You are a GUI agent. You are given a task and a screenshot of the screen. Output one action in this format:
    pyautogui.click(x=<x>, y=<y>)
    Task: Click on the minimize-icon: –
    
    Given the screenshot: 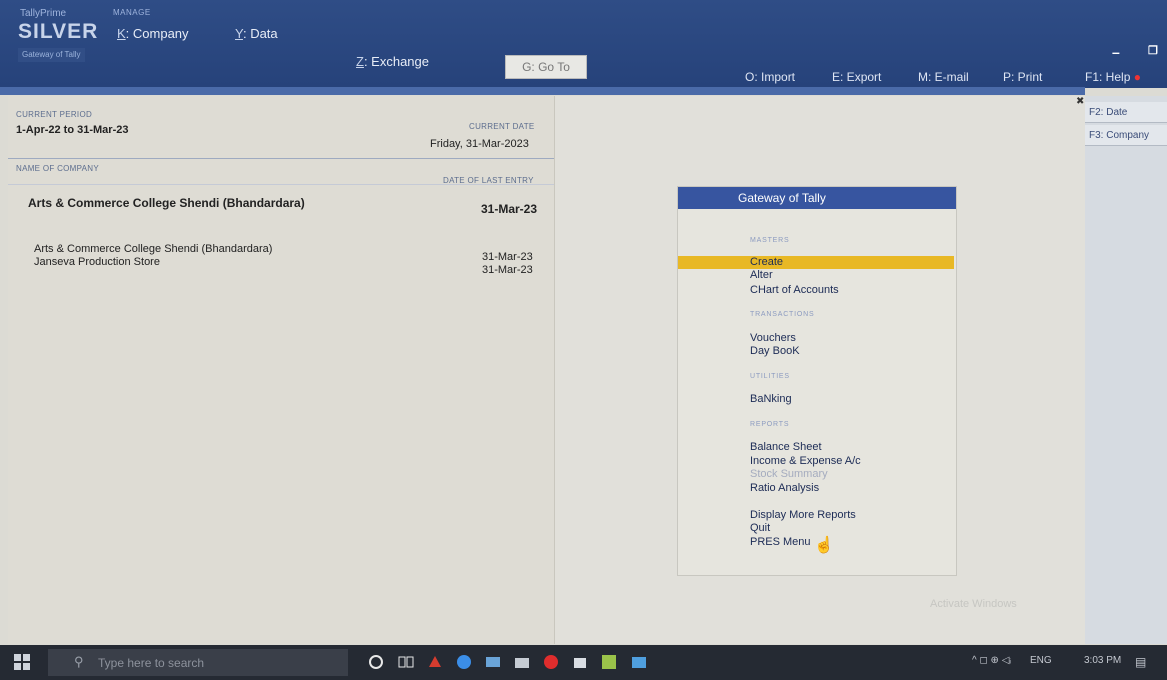 What is the action you would take?
    pyautogui.click(x=1116, y=52)
    